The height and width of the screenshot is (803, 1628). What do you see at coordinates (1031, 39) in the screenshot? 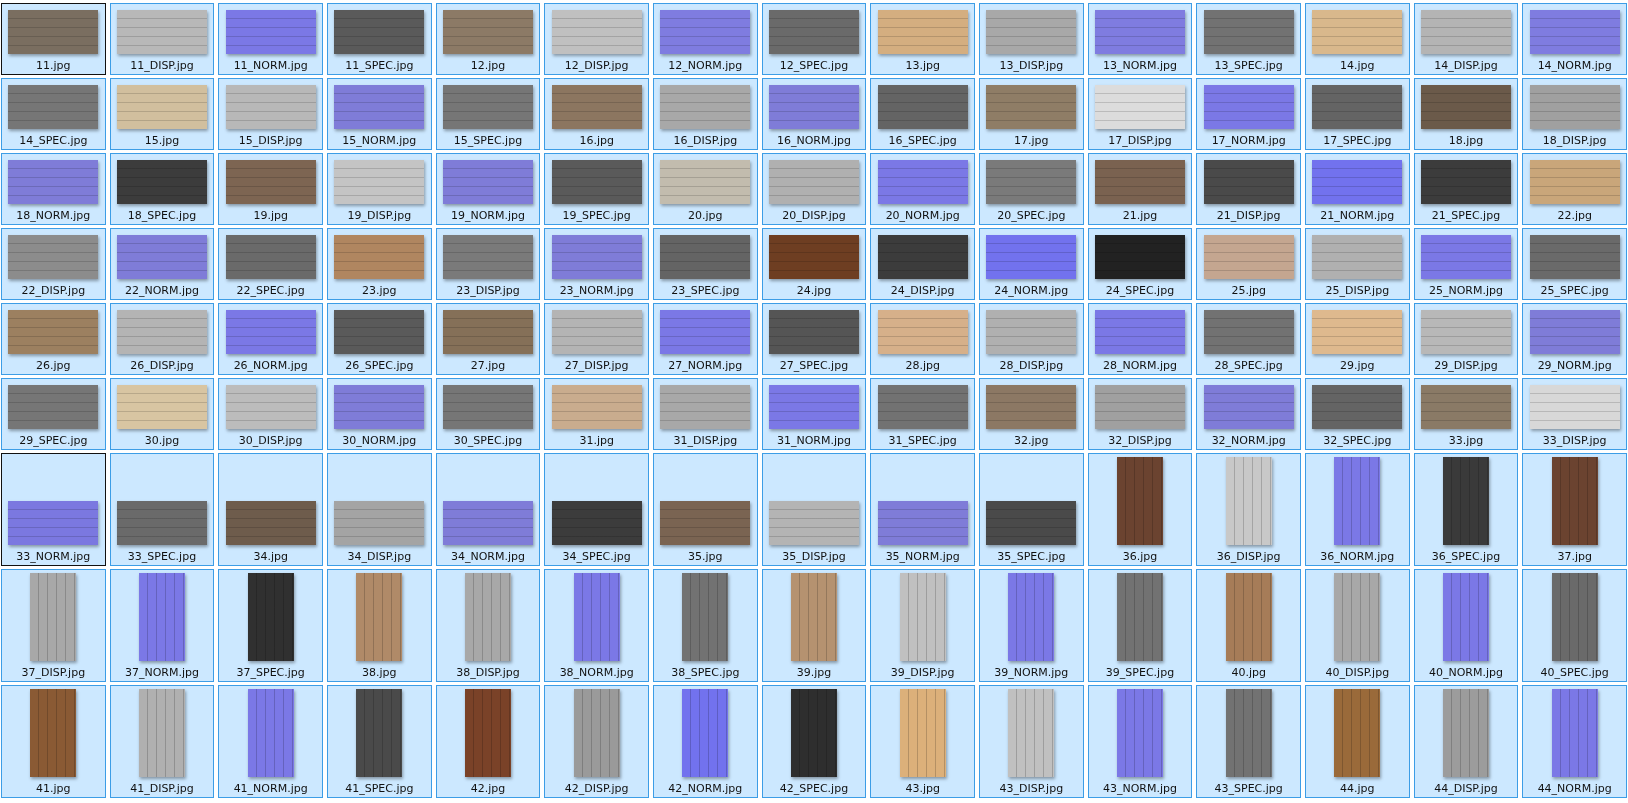
I see `file-item: 13_DISP.jpg` at bounding box center [1031, 39].